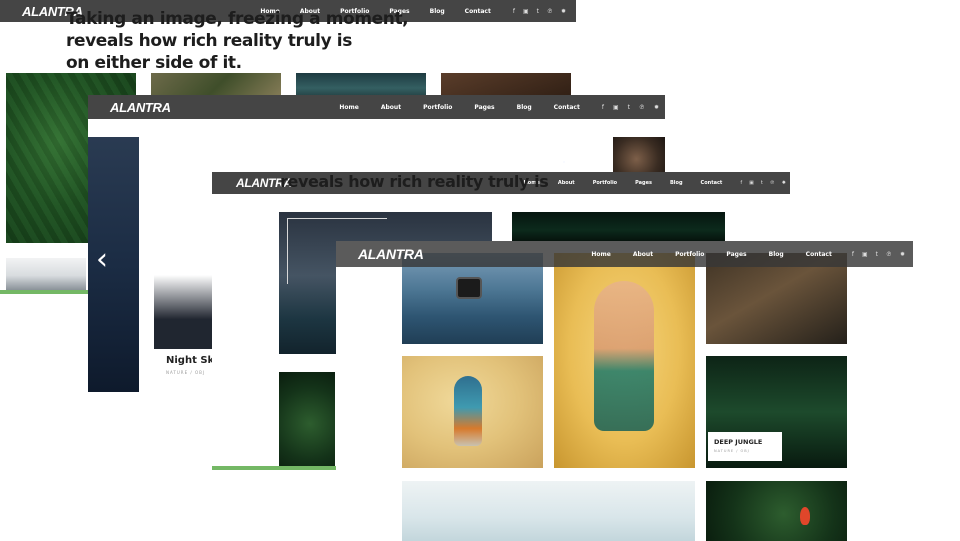 The image size is (960, 541). I want to click on slider-prev-arrow: ‹, so click(102, 260).